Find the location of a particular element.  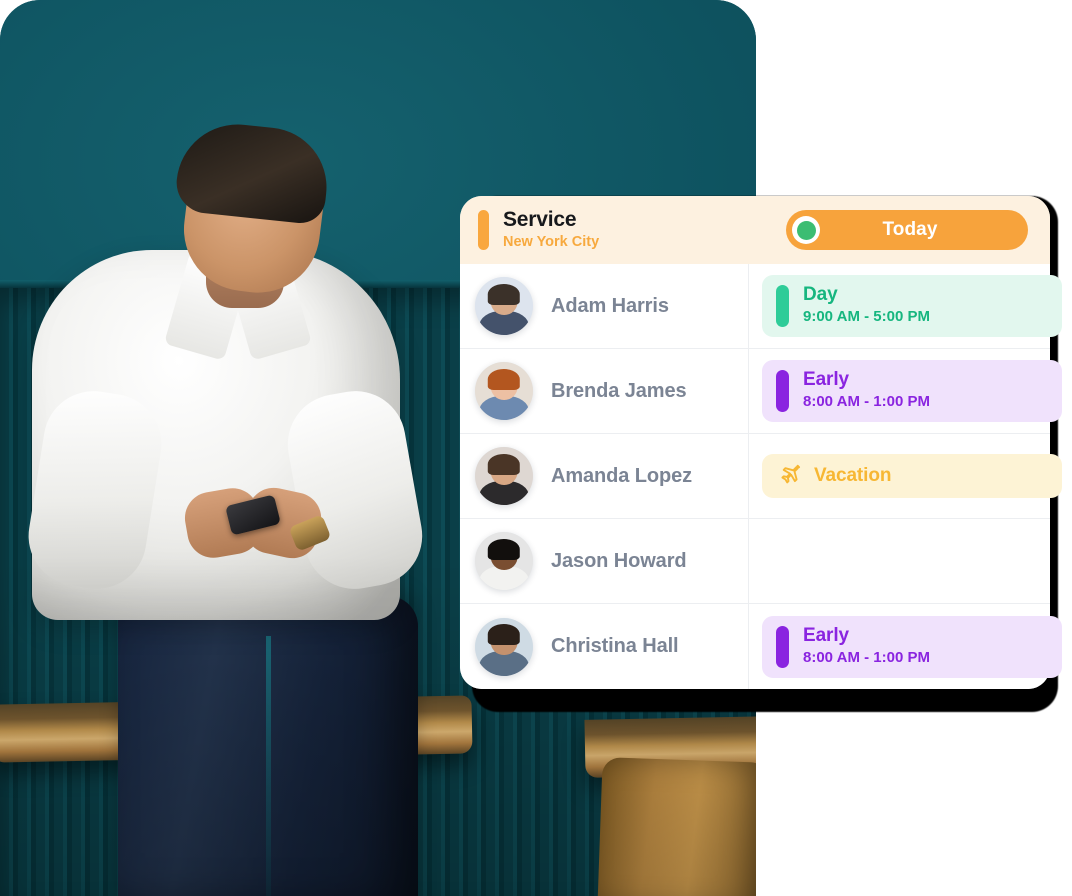

person-name: Christina Hall is located at coordinates (615, 646).